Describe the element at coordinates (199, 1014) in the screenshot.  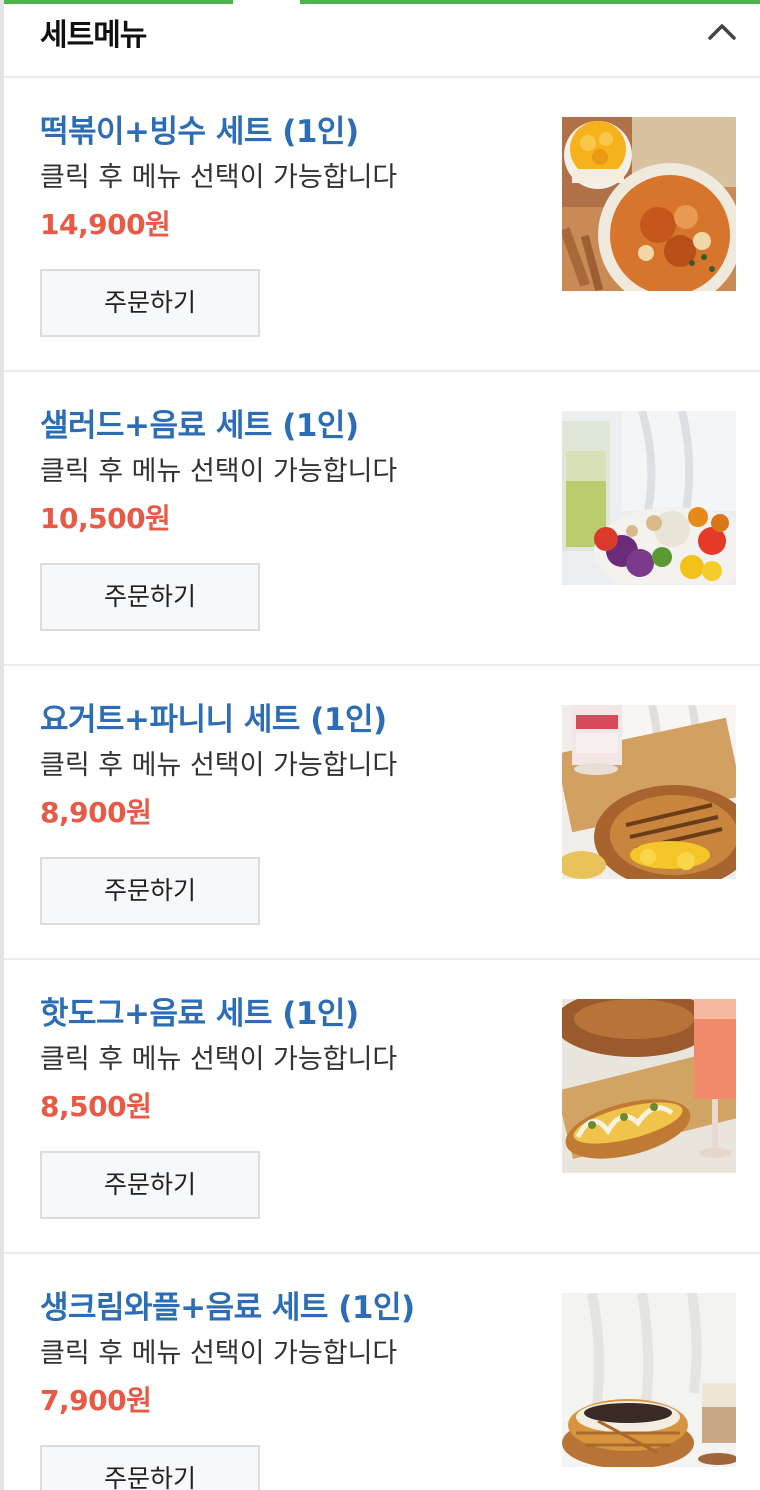
I see `menu-item-name: 핫도그+음료 세트 (1인)` at that location.